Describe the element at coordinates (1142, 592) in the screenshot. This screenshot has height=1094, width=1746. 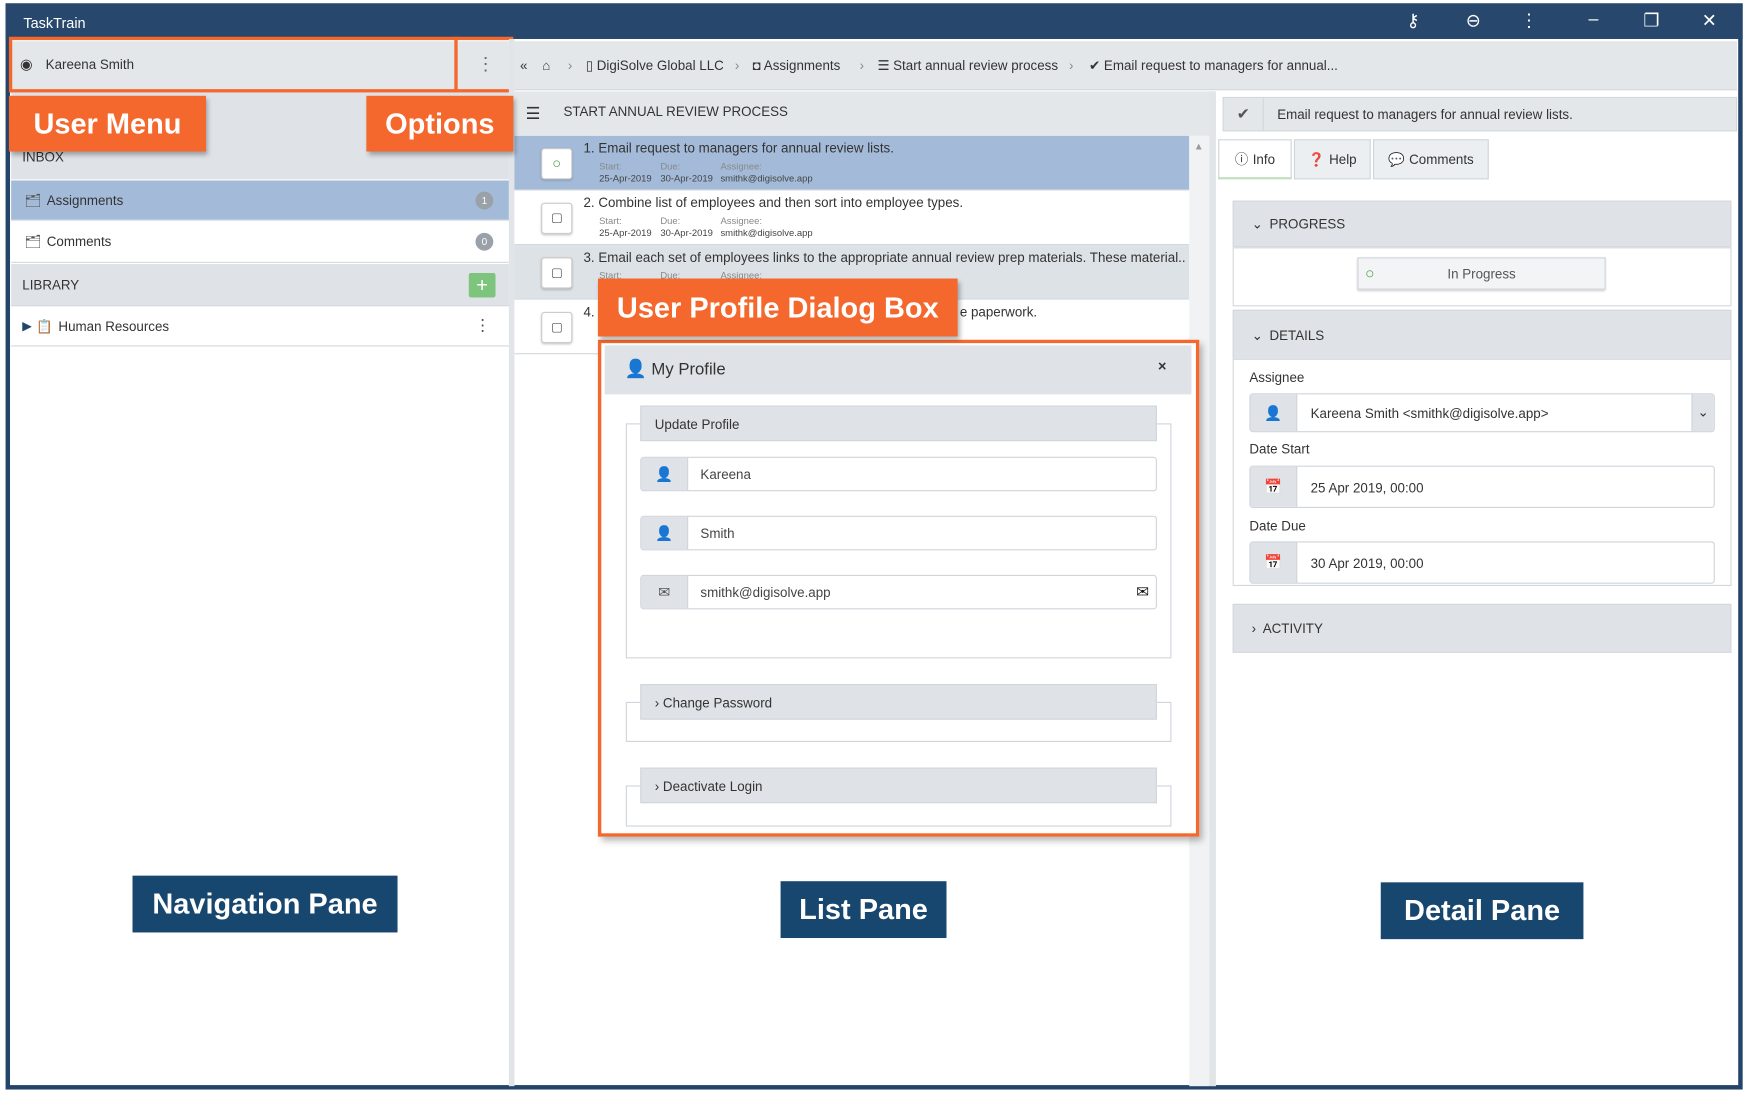
I see `envelope-icon: ✉` at that location.